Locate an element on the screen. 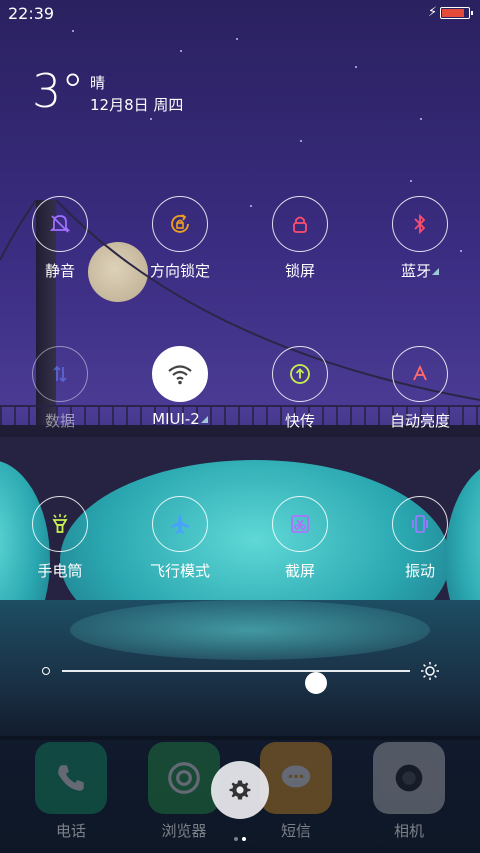 The image size is (480, 853). wifi-icon is located at coordinates (180, 375).